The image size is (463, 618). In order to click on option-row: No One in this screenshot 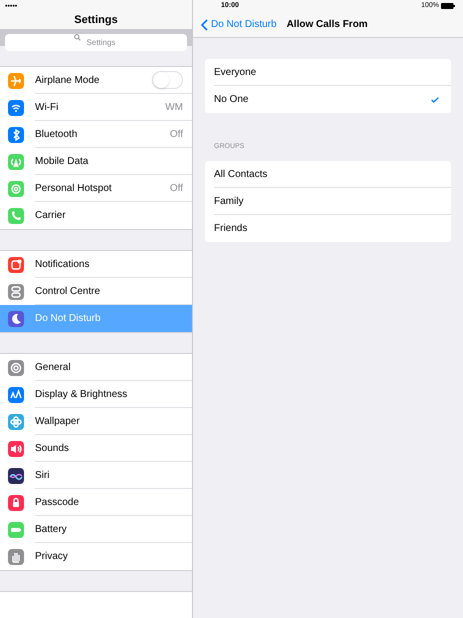, I will do `click(328, 99)`.